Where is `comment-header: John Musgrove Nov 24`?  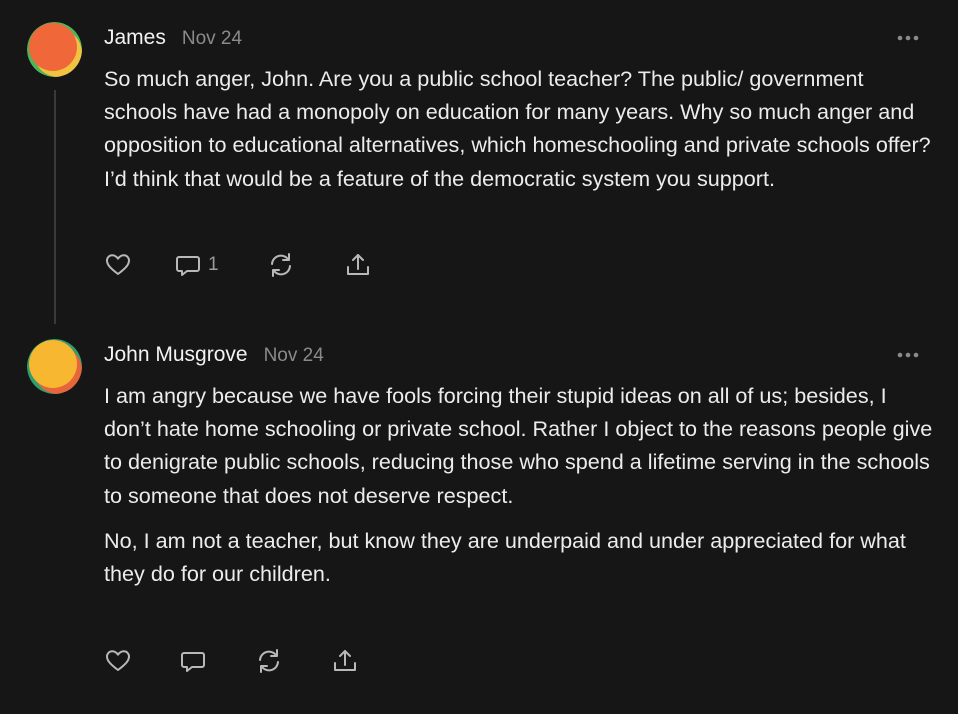 comment-header: John Musgrove Nov 24 is located at coordinates (214, 358).